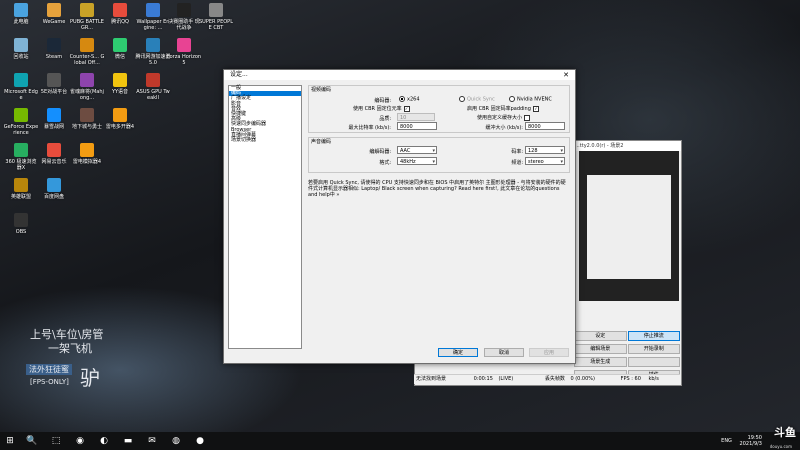  Describe the element at coordinates (566, 75) in the screenshot. I see `close-icon: ✕` at that location.